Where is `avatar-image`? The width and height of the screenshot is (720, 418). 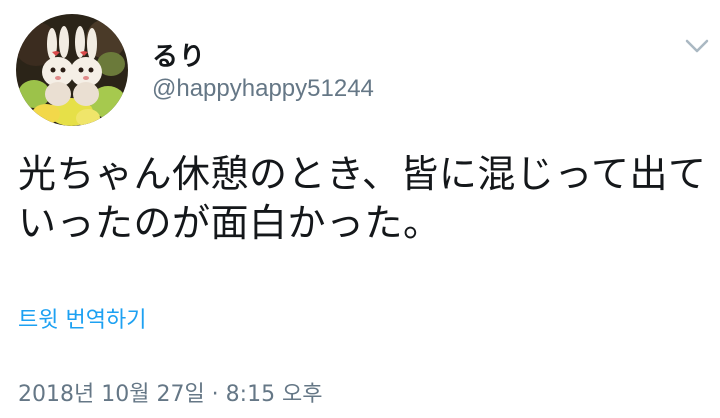 avatar-image is located at coordinates (72, 70).